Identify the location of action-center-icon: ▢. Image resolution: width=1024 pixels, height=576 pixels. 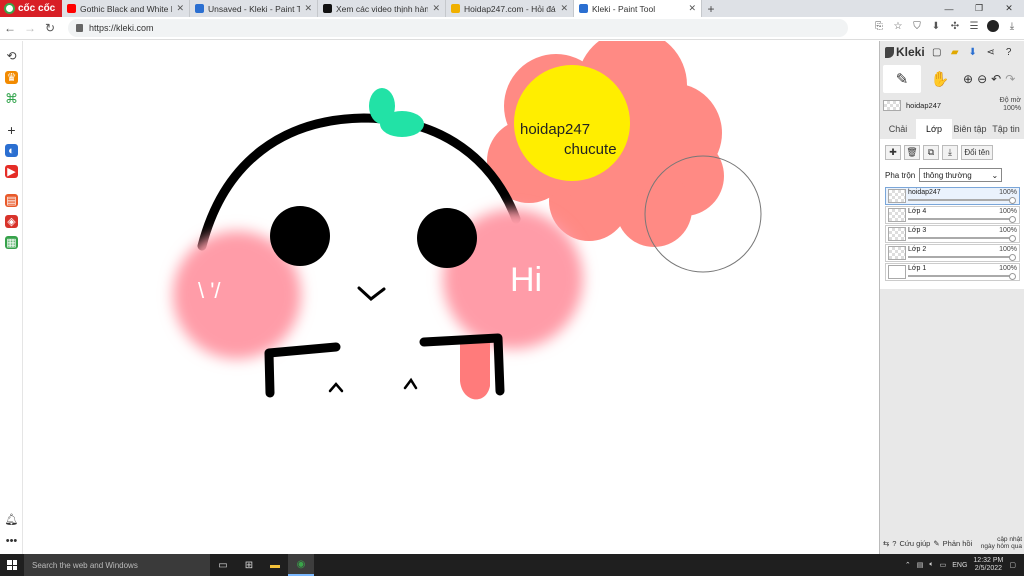
(1012, 565).